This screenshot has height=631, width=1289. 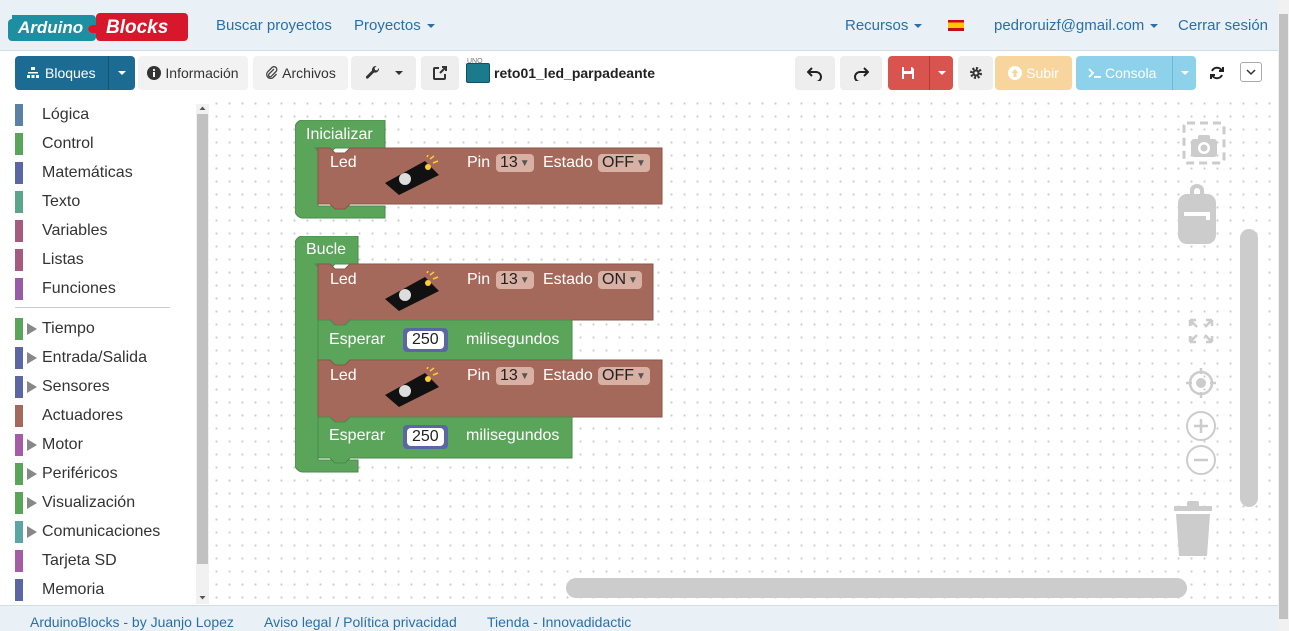 I want to click on workspace-horizontal-scrollbar, so click(x=876, y=588).